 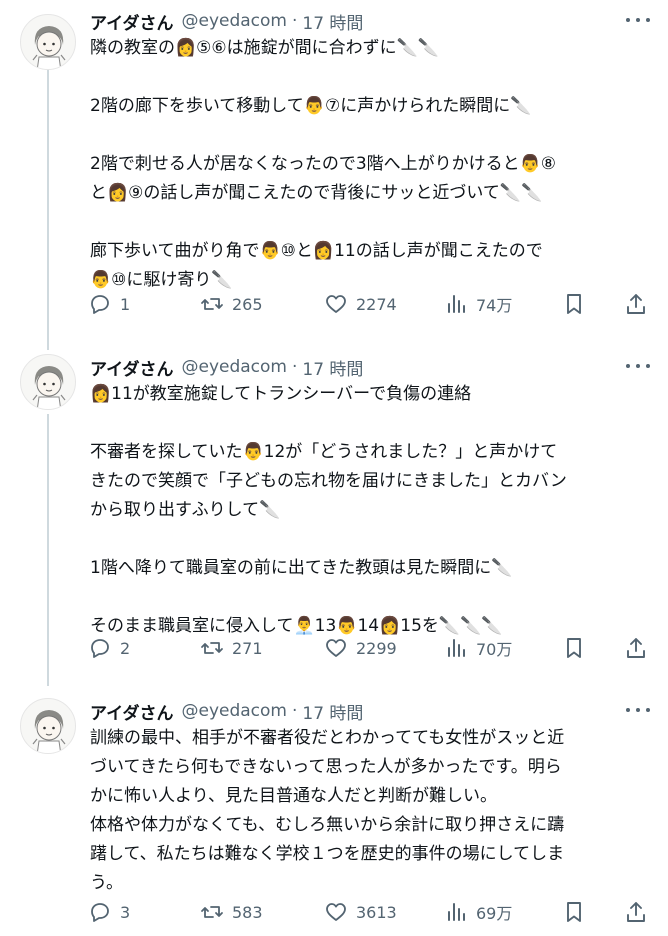 What do you see at coordinates (327, 738) in the screenshot?
I see `tweet-text-line: 訓練の最中、相手が不審者役だとわかってても女性がスッと近` at bounding box center [327, 738].